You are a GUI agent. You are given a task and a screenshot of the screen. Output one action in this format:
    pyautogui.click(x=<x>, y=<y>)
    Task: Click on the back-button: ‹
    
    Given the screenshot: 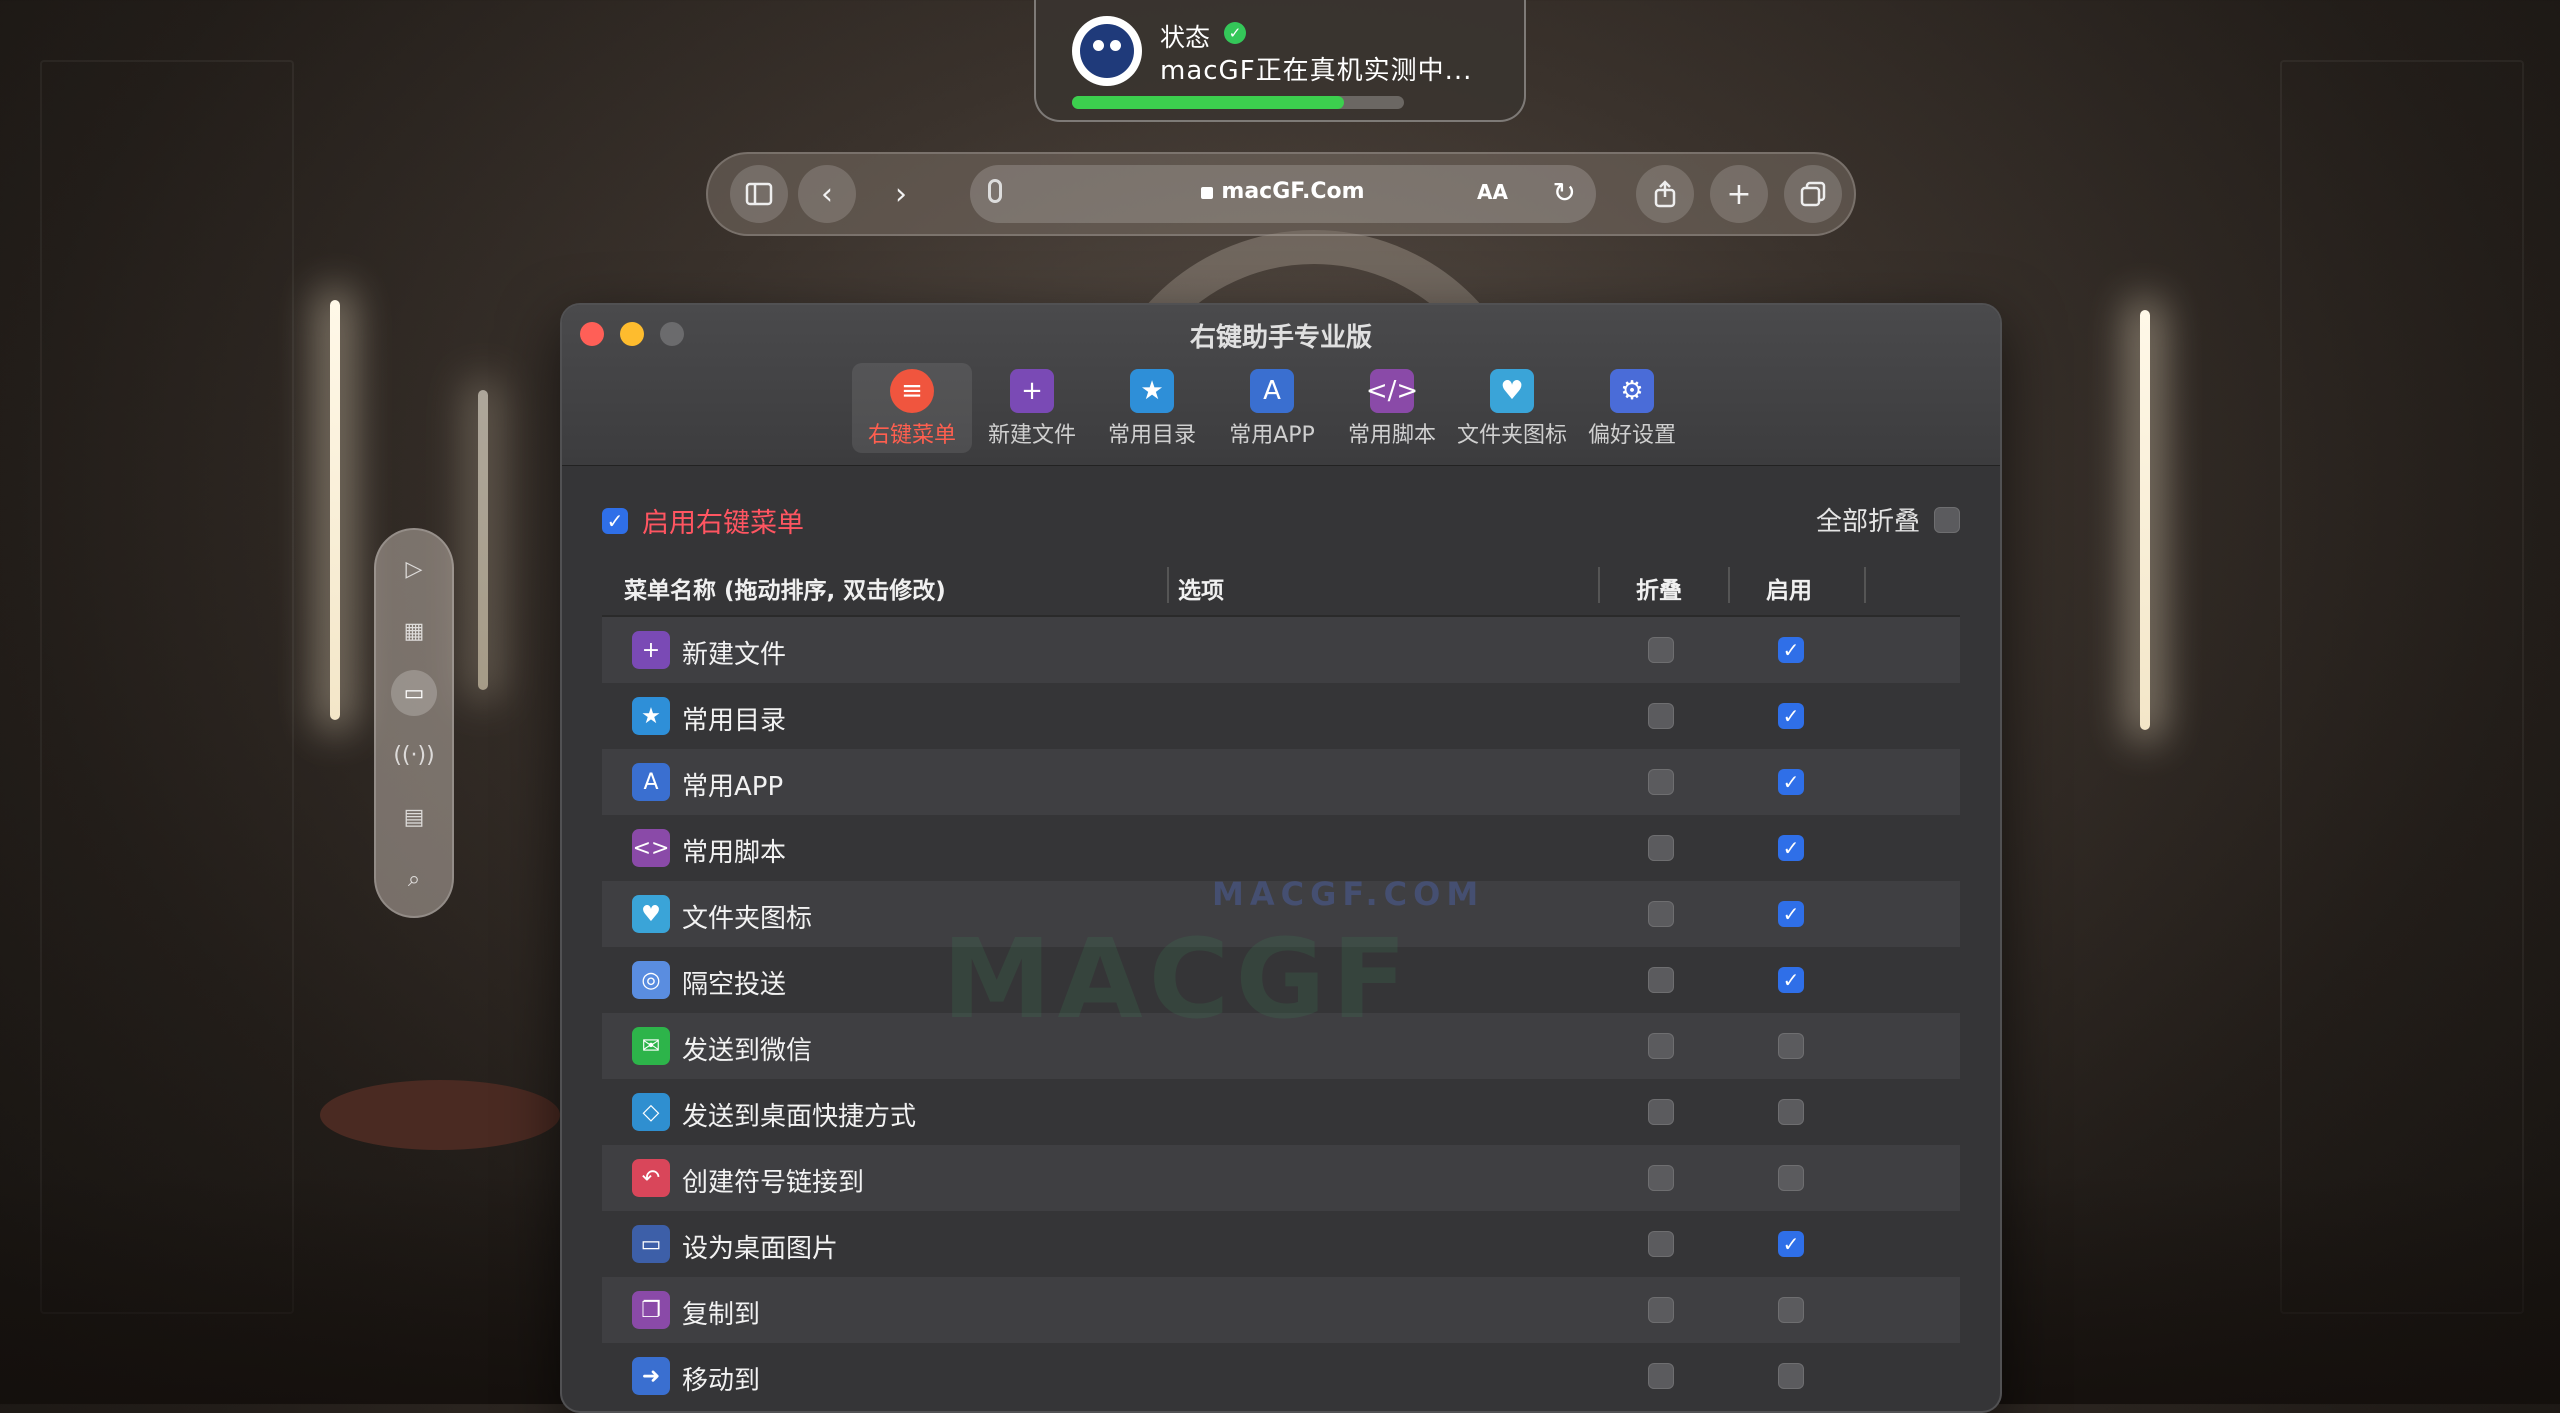 What is the action you would take?
    pyautogui.click(x=827, y=194)
    